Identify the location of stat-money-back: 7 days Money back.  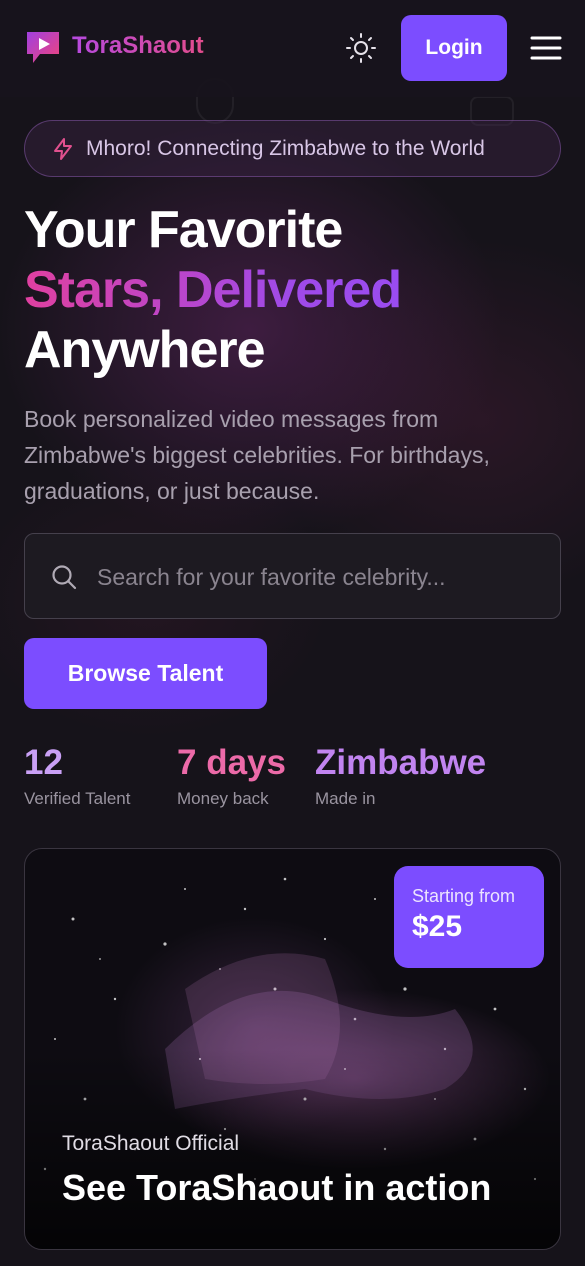
(231, 775).